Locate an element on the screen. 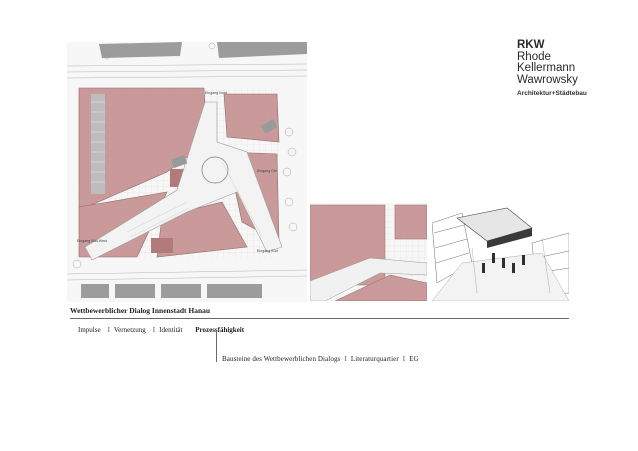 This screenshot has height=451, width=638. caption-part: Literaturquartier is located at coordinates (374, 359).